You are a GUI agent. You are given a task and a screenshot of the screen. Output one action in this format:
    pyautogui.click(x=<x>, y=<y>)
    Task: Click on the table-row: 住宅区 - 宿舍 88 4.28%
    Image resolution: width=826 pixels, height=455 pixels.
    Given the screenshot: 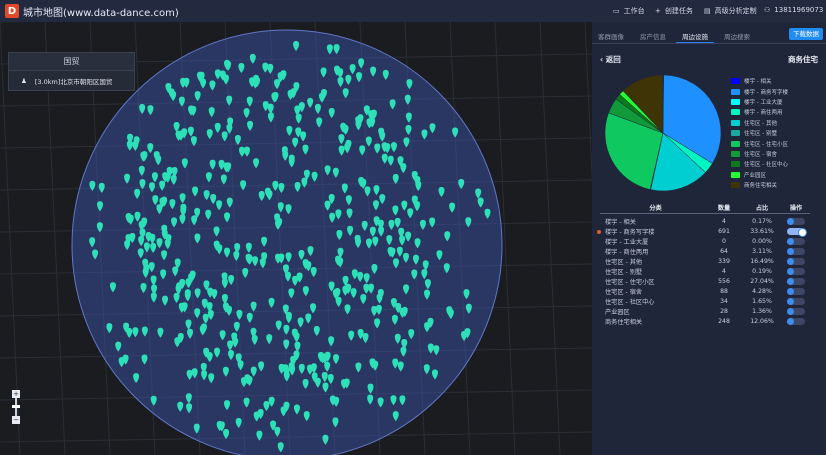 What is the action you would take?
    pyautogui.click(x=705, y=291)
    